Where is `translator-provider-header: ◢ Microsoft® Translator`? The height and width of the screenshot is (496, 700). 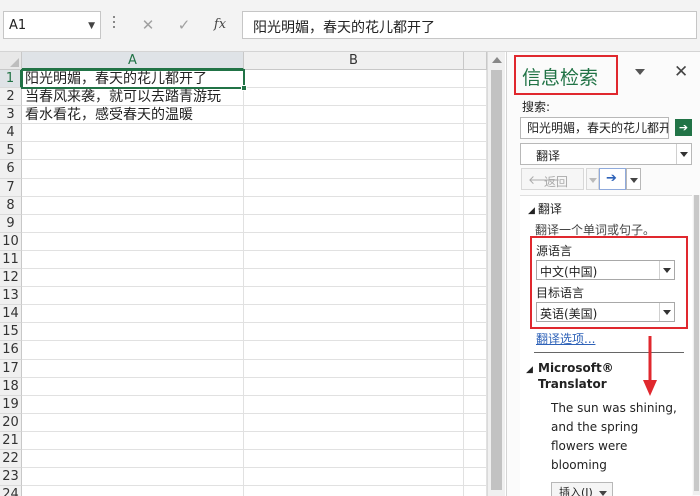
translator-provider-header: ◢ Microsoft® Translator is located at coordinates (570, 376).